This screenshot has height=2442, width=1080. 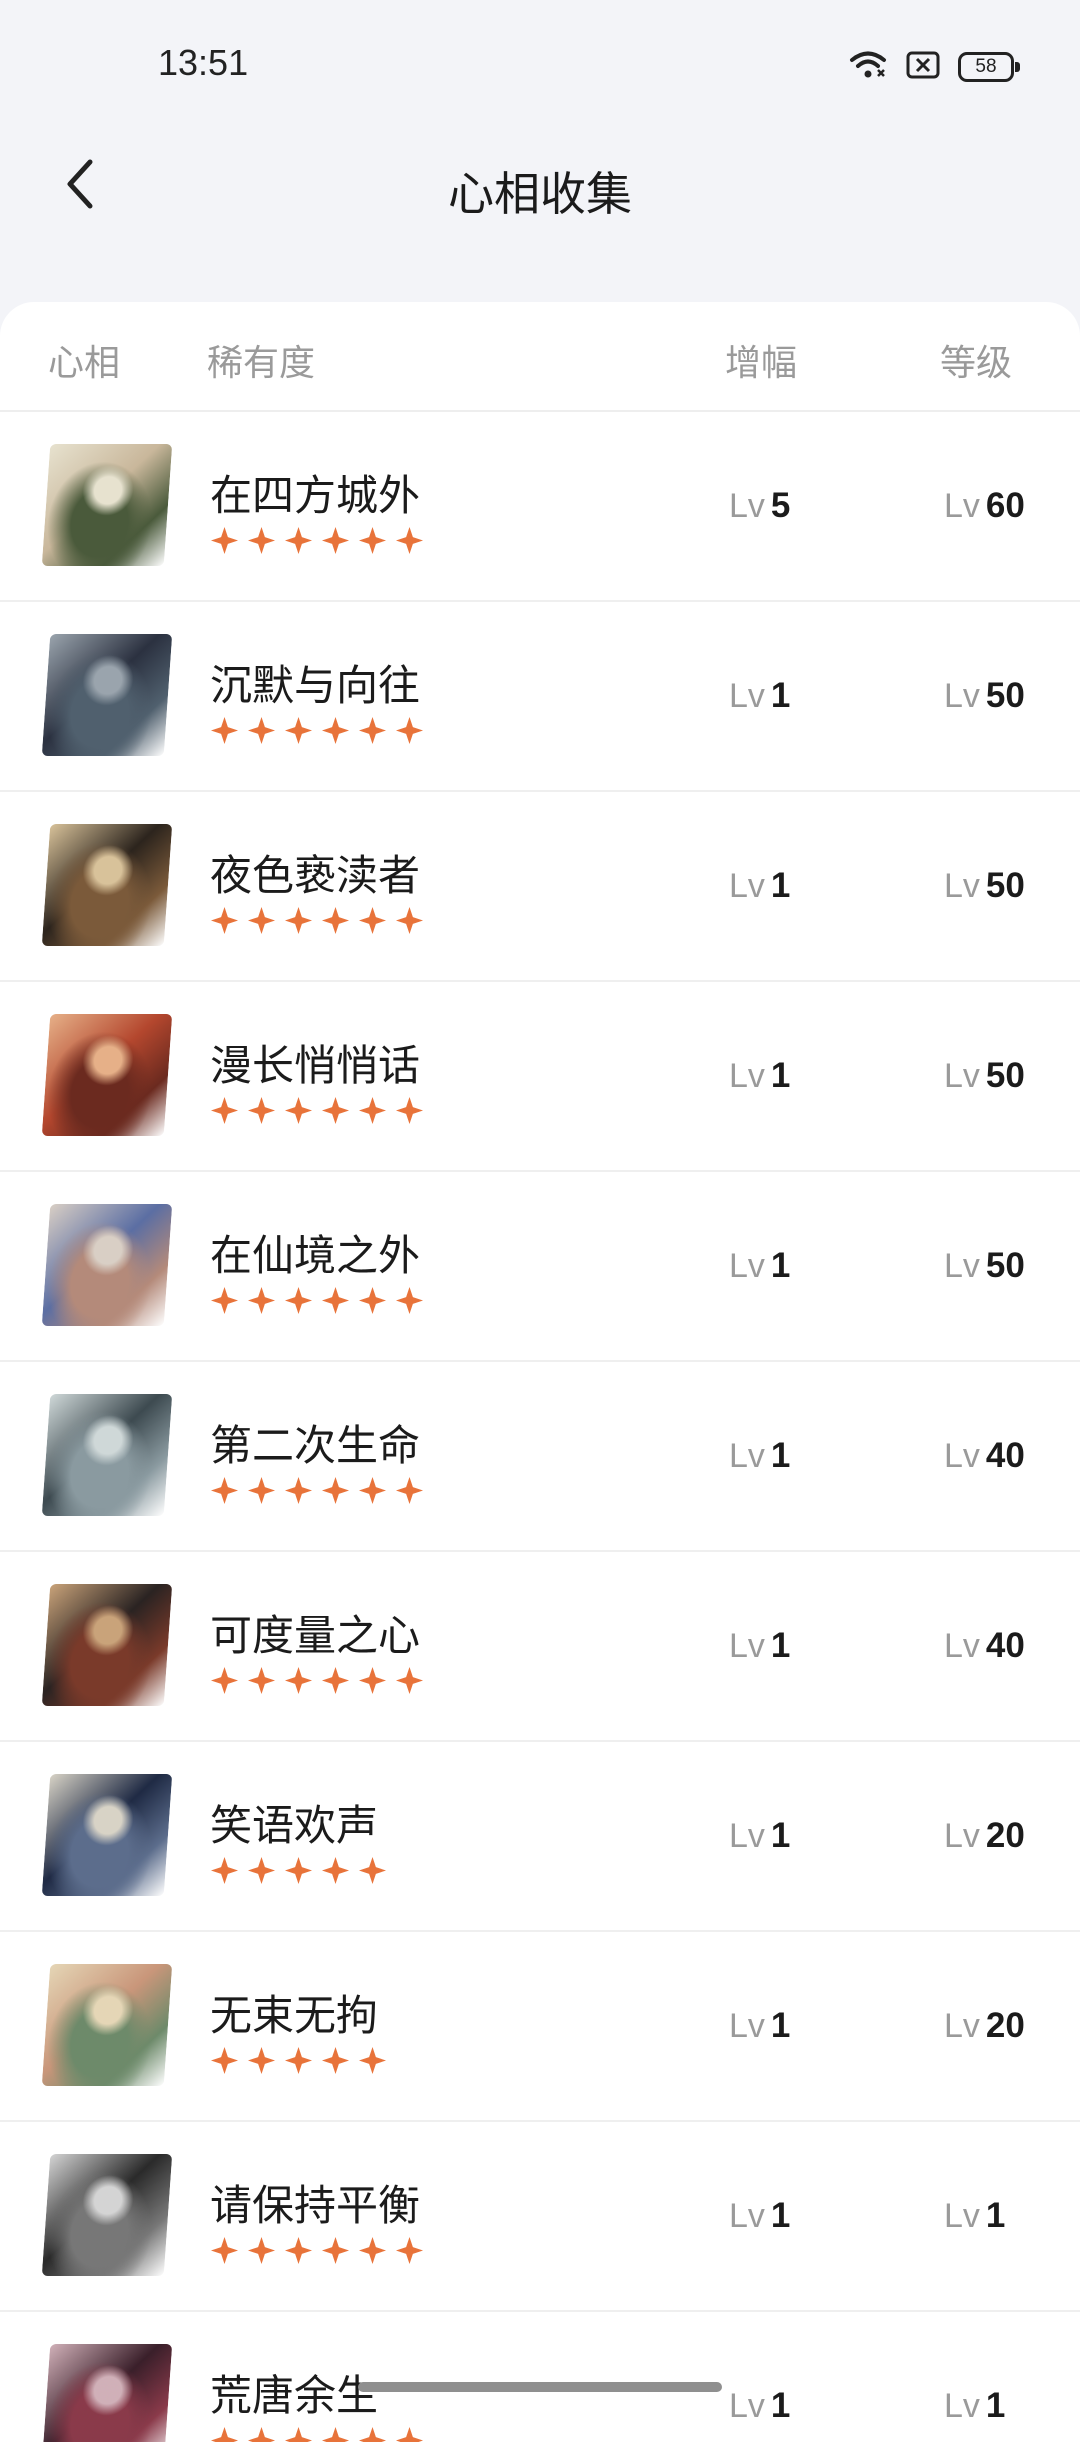 What do you see at coordinates (540, 2377) in the screenshot?
I see `table-row: 荒唐余生 Lv 1 Lv 1` at bounding box center [540, 2377].